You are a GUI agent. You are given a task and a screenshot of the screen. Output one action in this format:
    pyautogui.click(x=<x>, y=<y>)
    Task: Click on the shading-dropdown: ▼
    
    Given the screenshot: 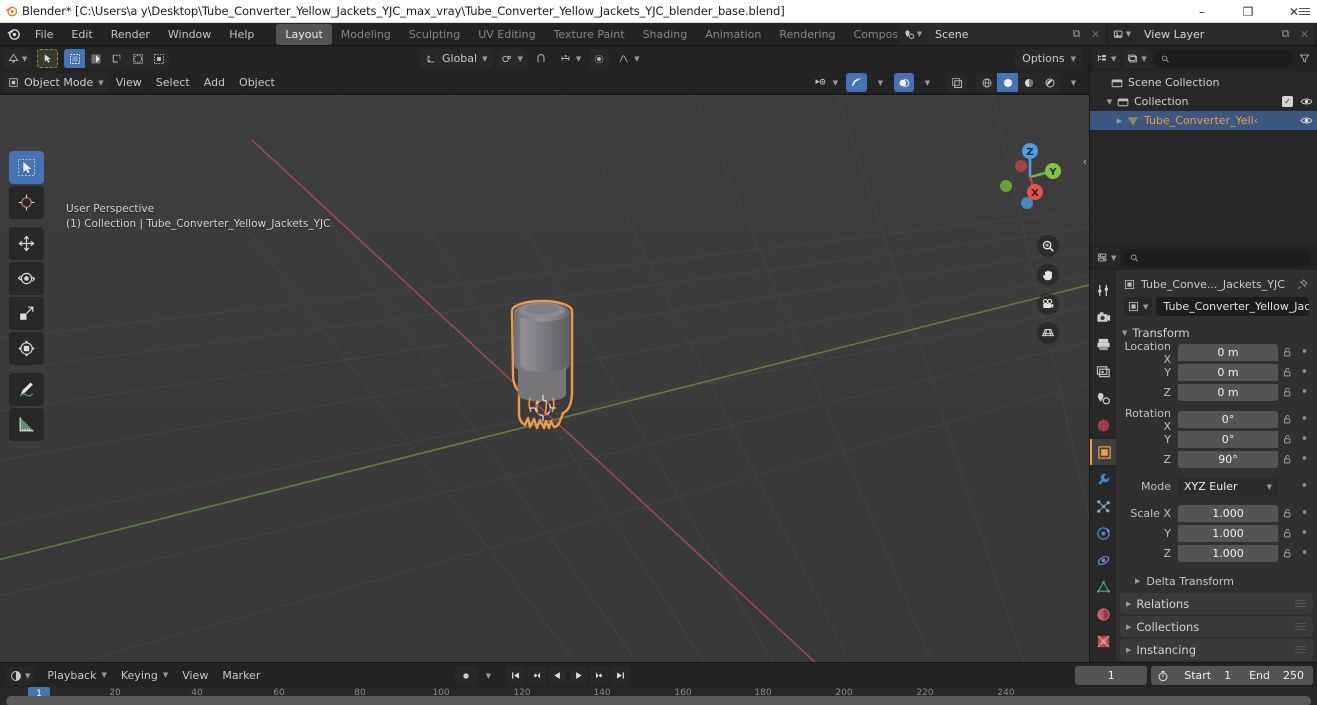 What is the action you would take?
    pyautogui.click(x=1073, y=82)
    